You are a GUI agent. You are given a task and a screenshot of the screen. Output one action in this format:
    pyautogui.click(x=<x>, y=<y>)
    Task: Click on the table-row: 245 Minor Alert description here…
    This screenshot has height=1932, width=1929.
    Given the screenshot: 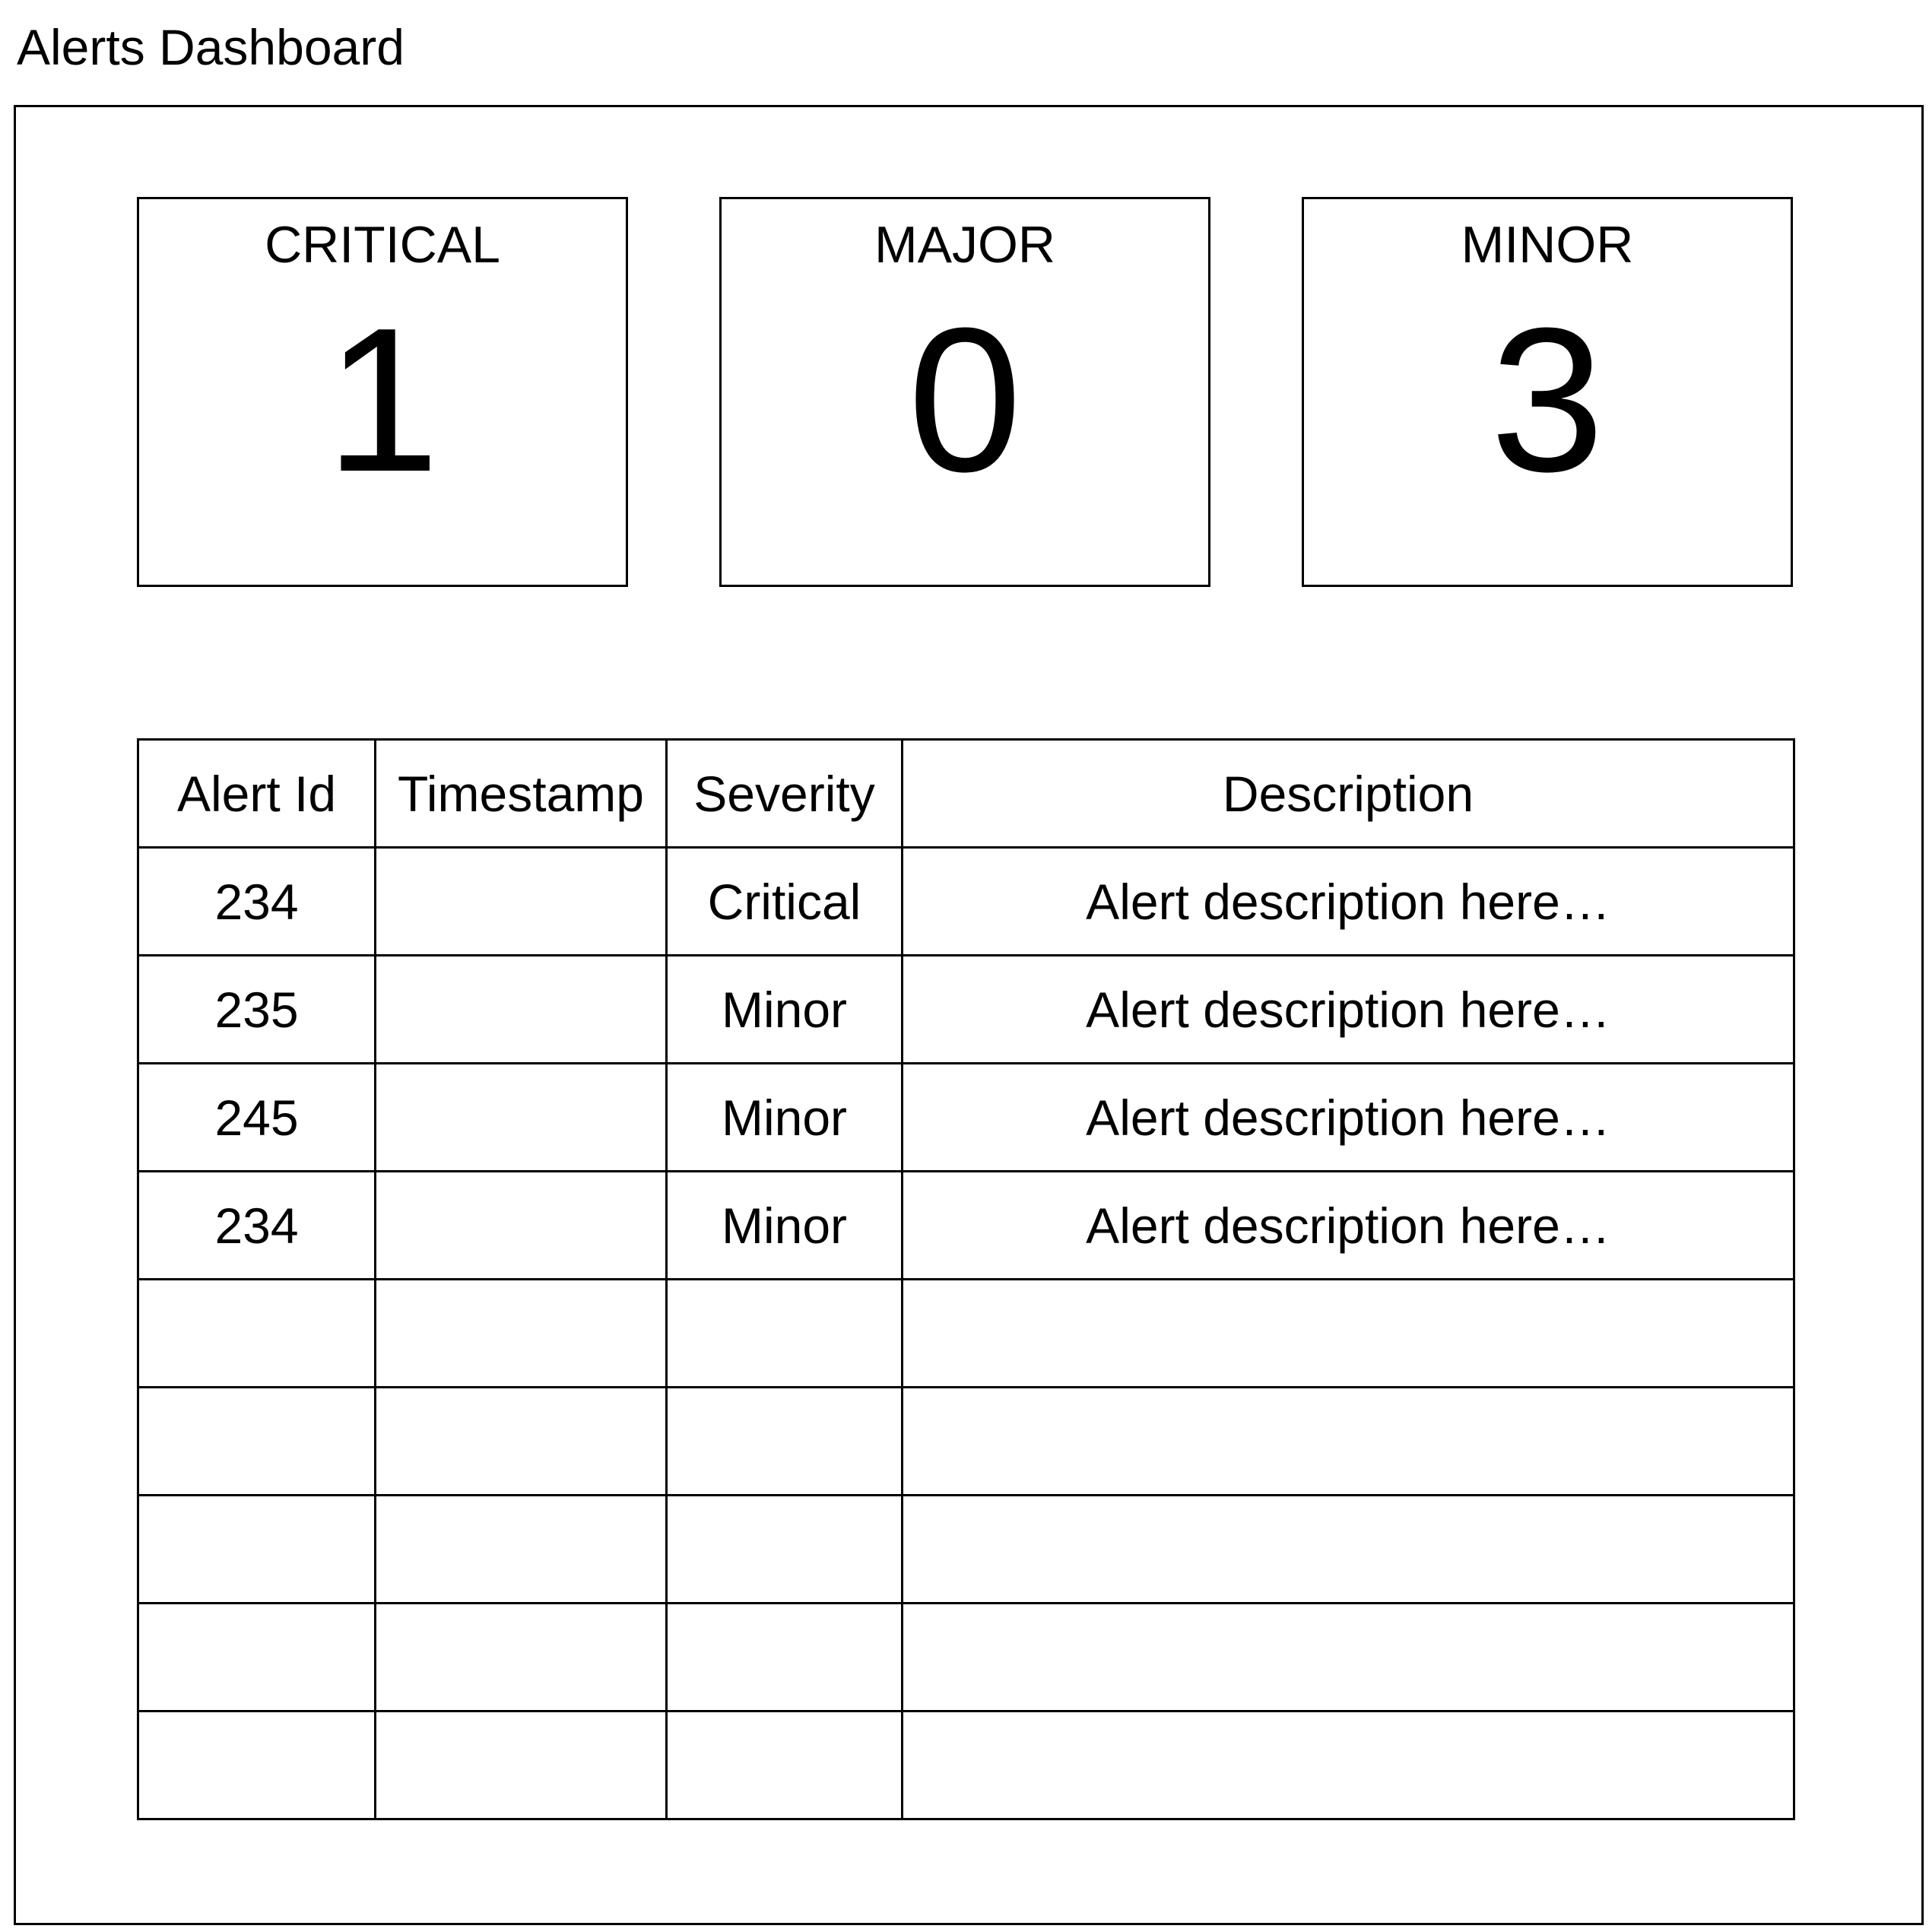 What is the action you would take?
    pyautogui.click(x=966, y=1117)
    